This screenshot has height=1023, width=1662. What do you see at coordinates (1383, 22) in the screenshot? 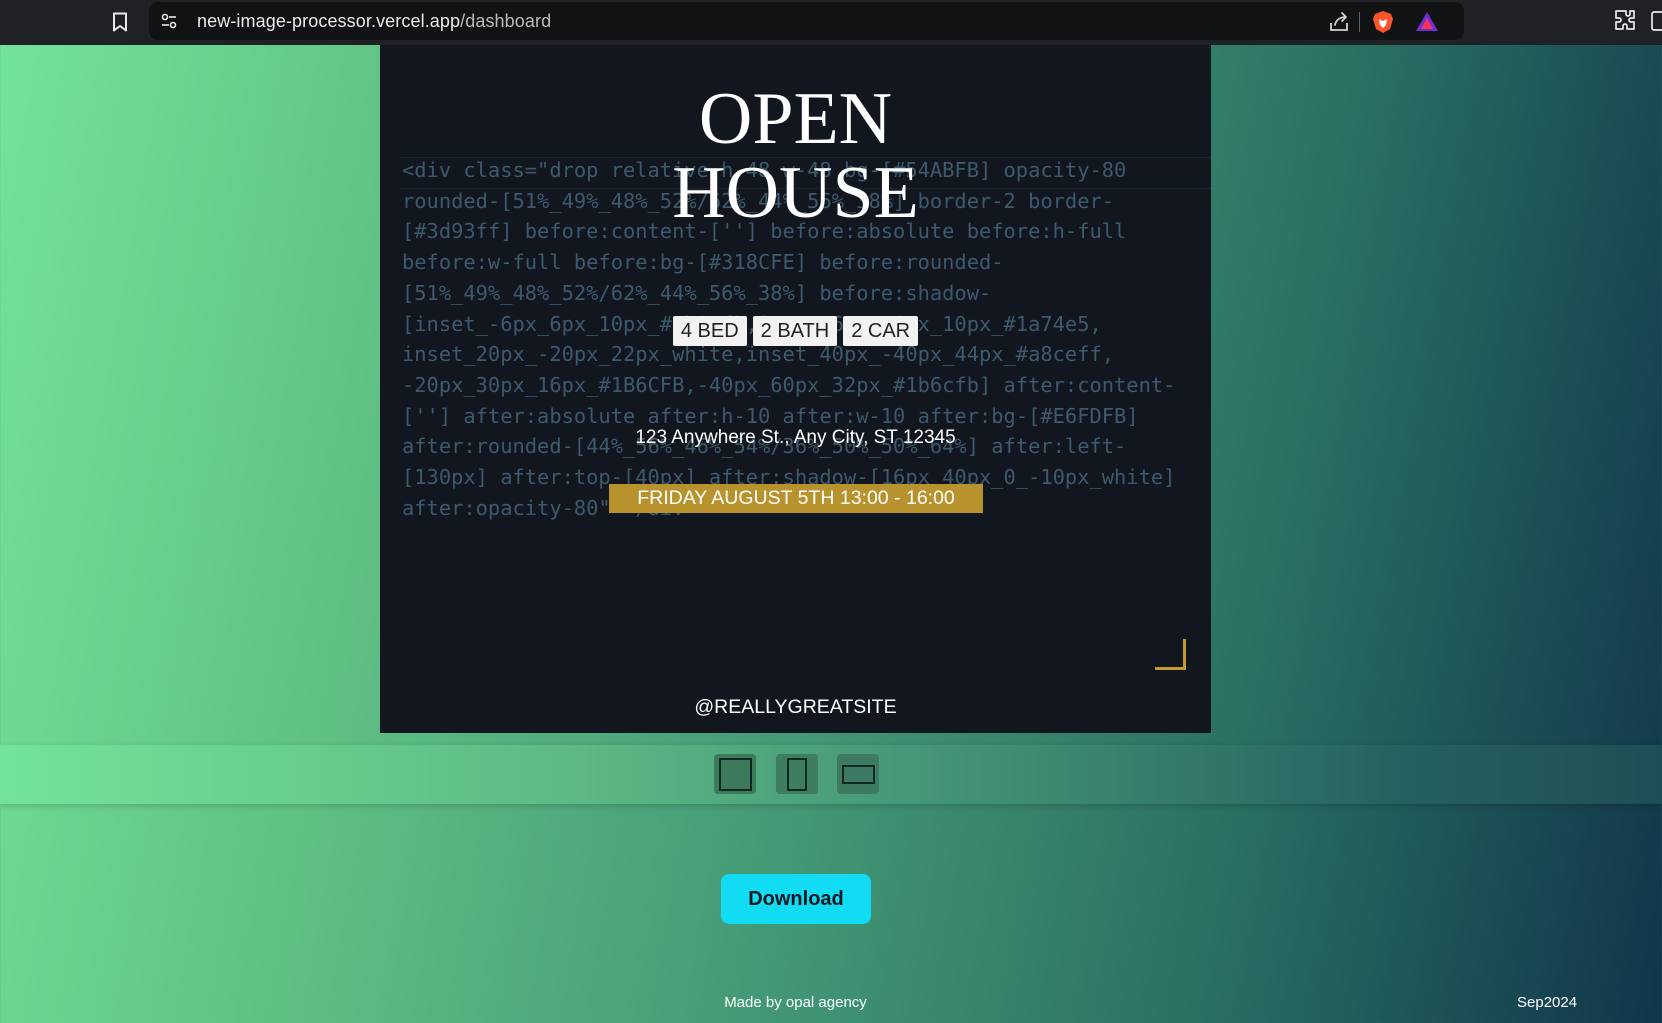
I see `brave-shields-icon` at bounding box center [1383, 22].